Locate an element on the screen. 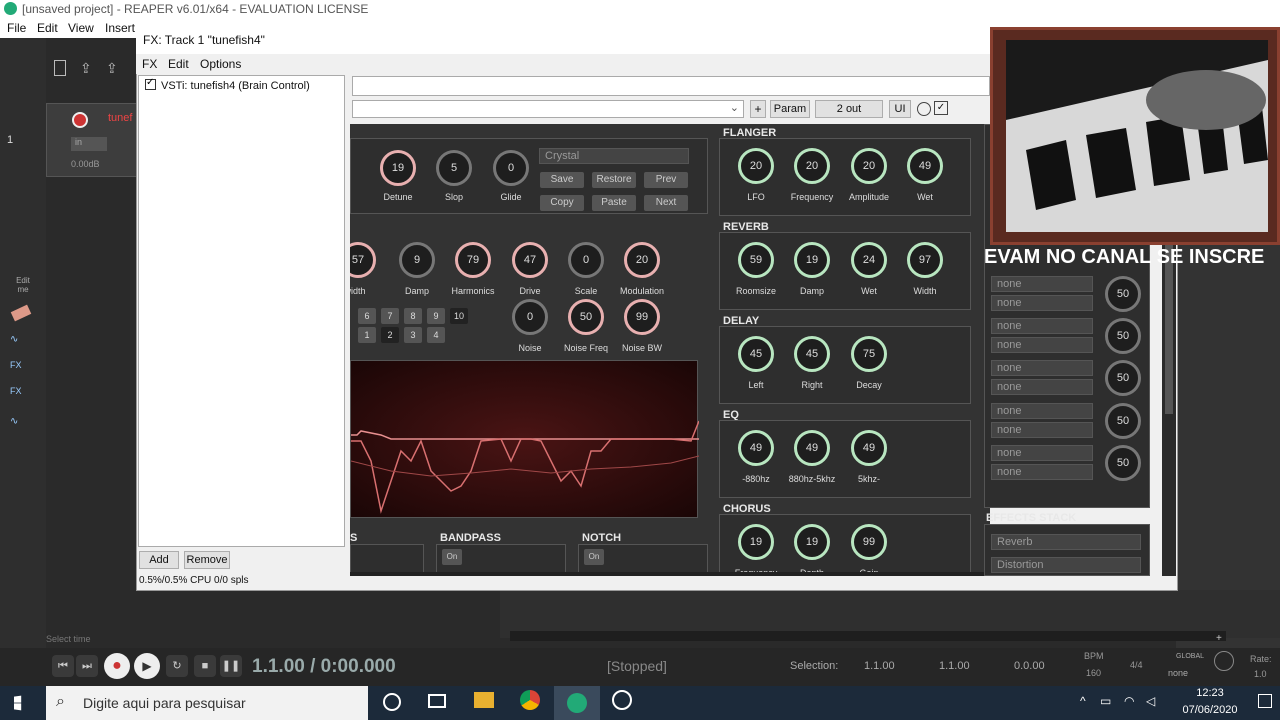 This screenshot has width=1280, height=720. file-explorer-icon is located at coordinates (484, 700).